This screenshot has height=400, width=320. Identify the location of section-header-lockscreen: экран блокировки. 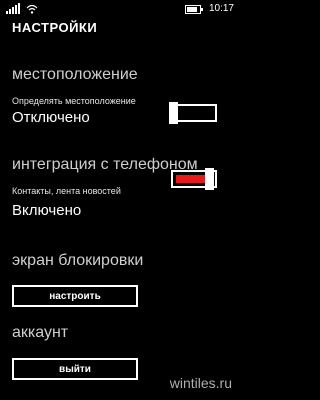
(78, 260).